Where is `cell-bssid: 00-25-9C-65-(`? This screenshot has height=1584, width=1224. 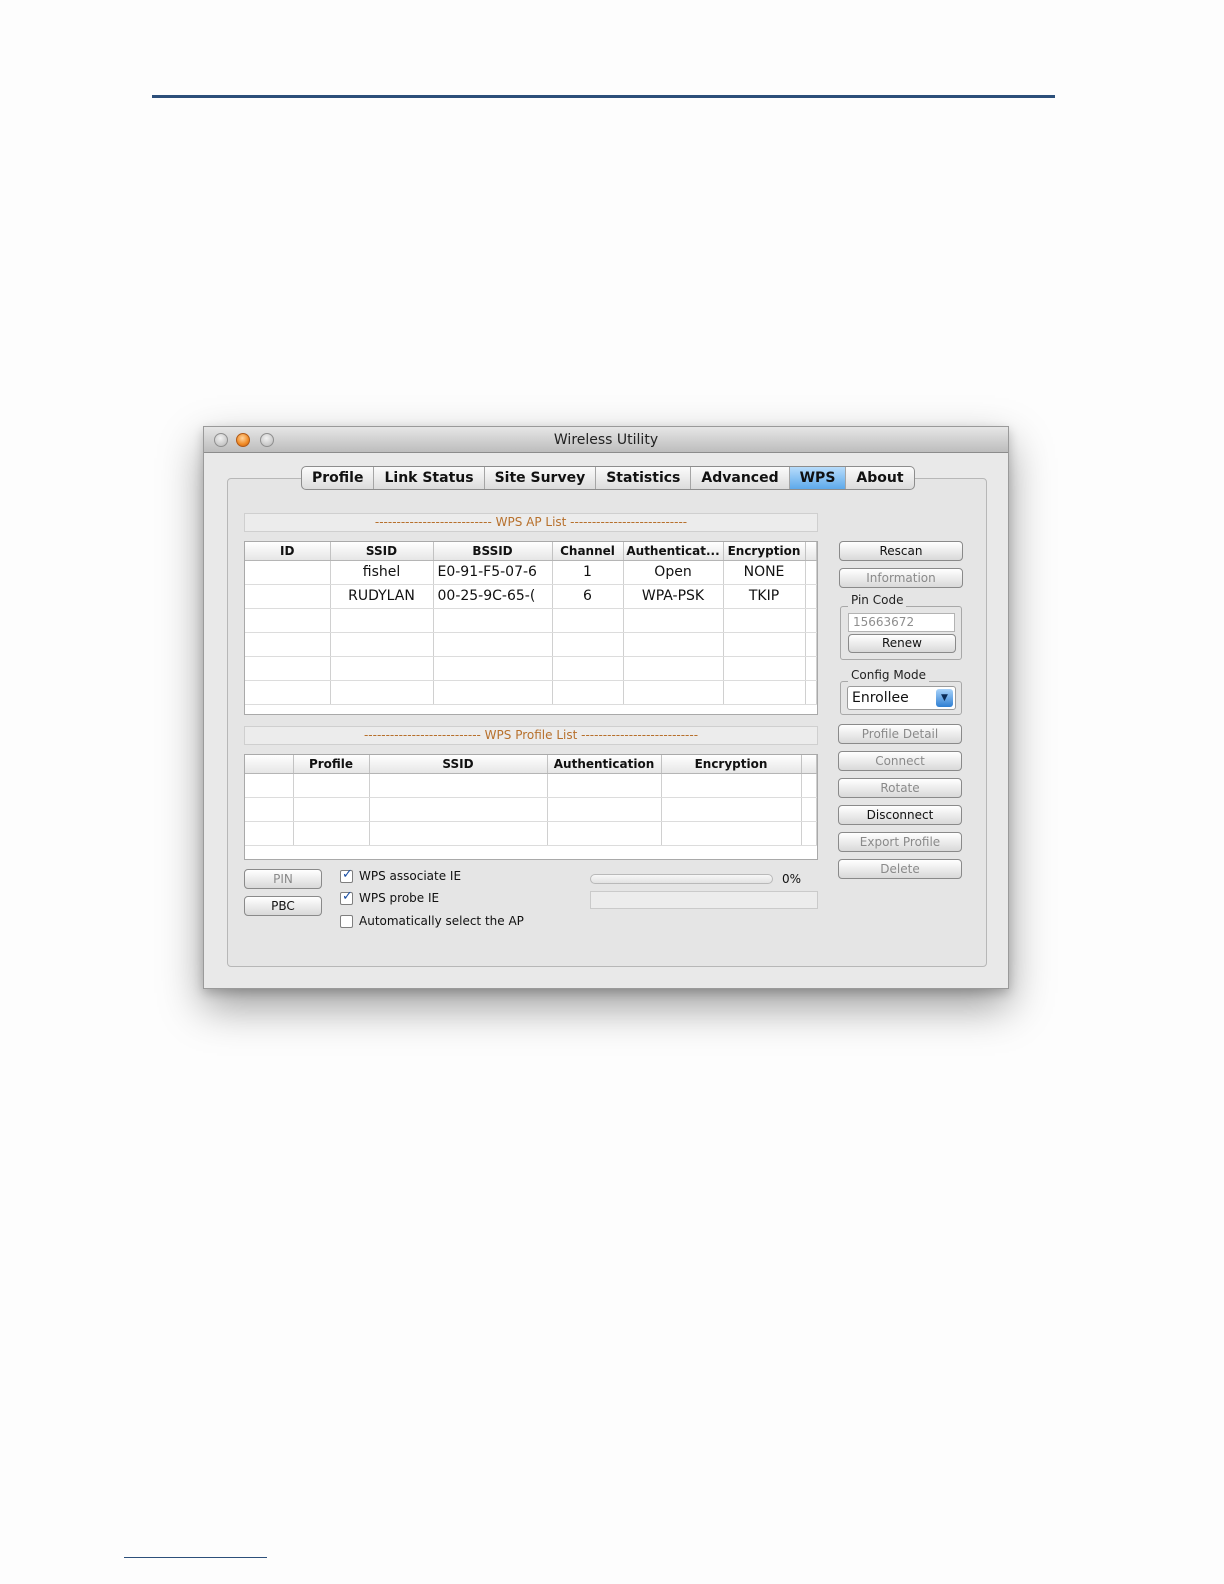
cell-bssid: 00-25-9C-65-( is located at coordinates (493, 596).